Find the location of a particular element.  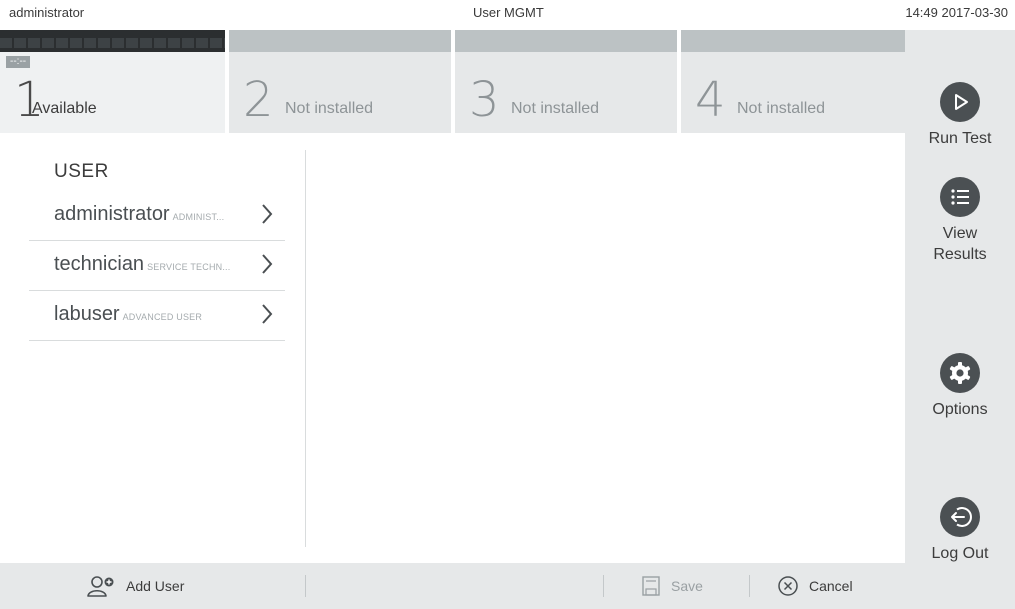

user-name-label: labuser ADVANCED USER is located at coordinates (128, 314).